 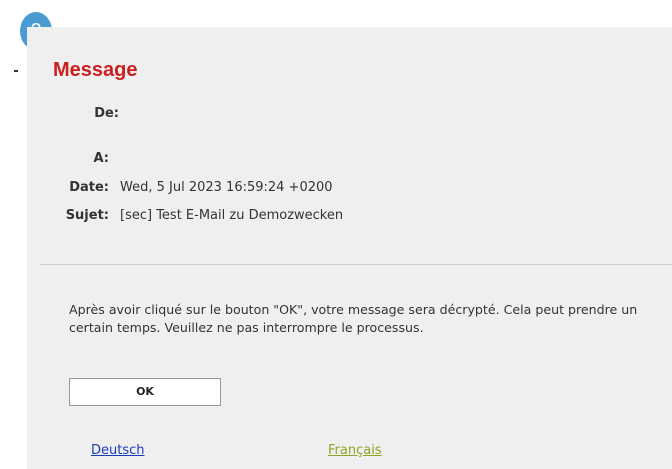 What do you see at coordinates (87, 215) in the screenshot?
I see `subject-label: Sujet:` at bounding box center [87, 215].